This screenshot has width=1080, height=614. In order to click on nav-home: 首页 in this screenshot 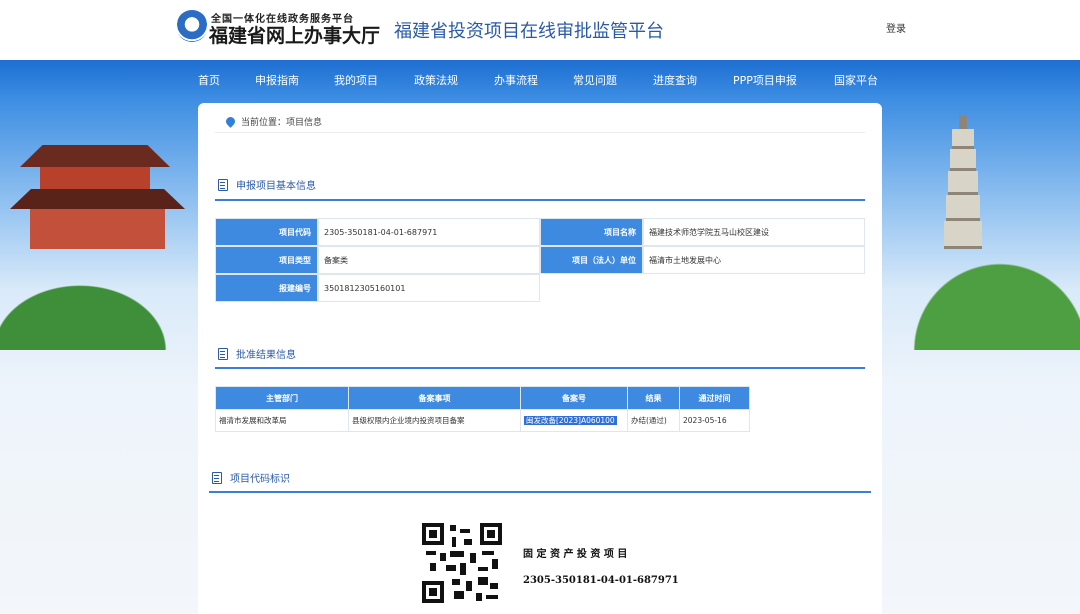, I will do `click(209, 80)`.